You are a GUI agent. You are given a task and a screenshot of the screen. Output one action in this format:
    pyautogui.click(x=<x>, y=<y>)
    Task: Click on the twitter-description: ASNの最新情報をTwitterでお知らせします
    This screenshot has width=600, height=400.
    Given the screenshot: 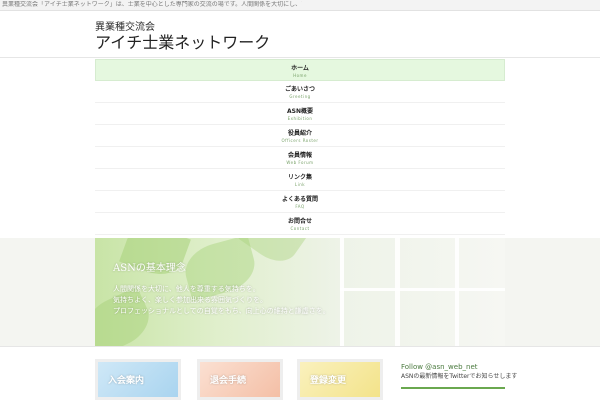 What is the action you would take?
    pyautogui.click(x=459, y=376)
    